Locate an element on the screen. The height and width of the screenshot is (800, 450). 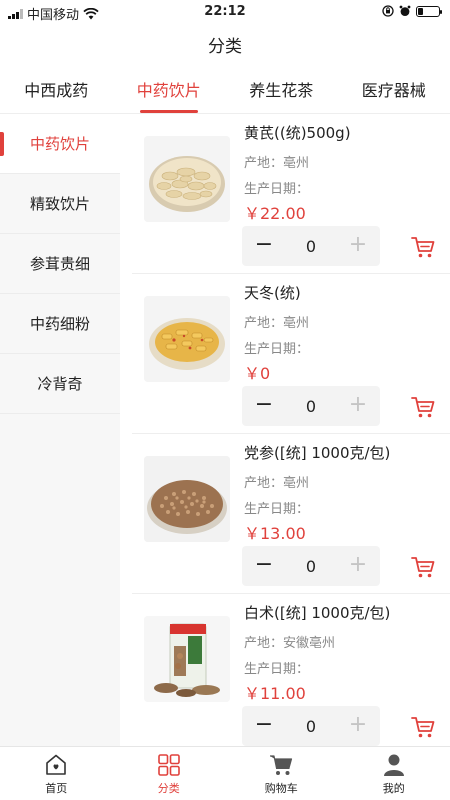
status-bar: 中国移动 22:12 is located at coordinates (225, 12).